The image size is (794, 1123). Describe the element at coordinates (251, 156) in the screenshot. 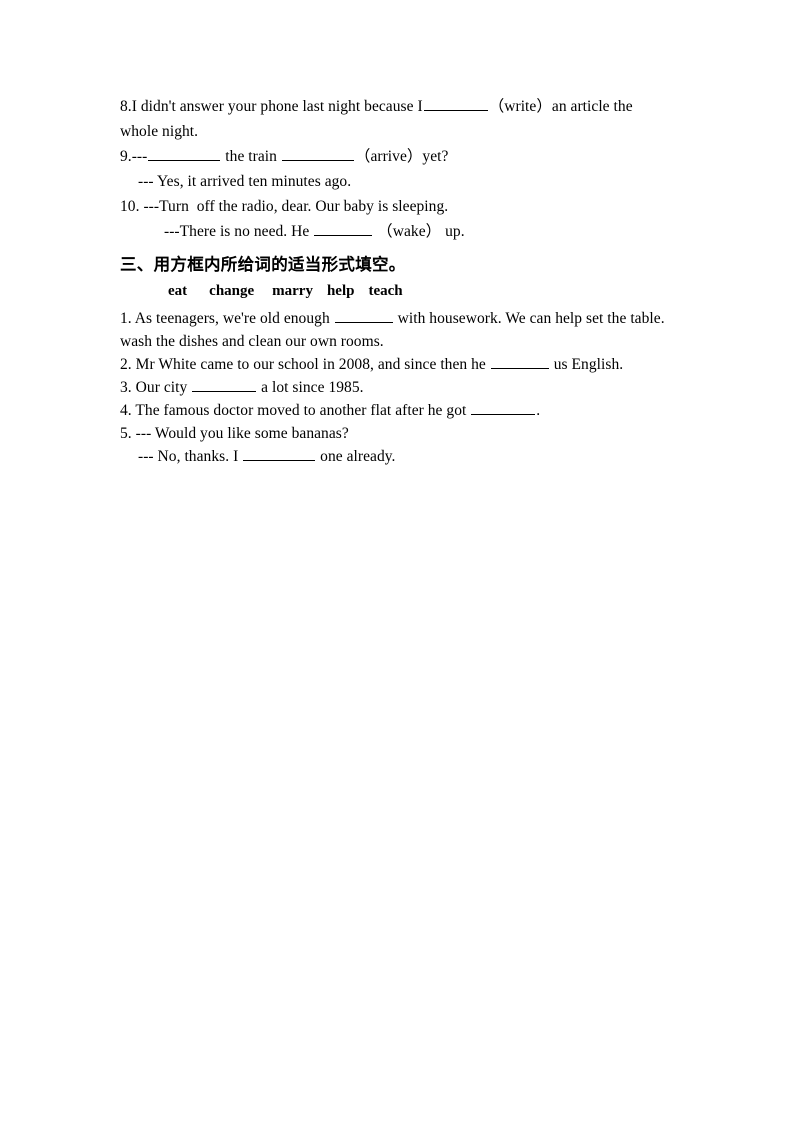

I see `question-9-text-middle: the train` at that location.